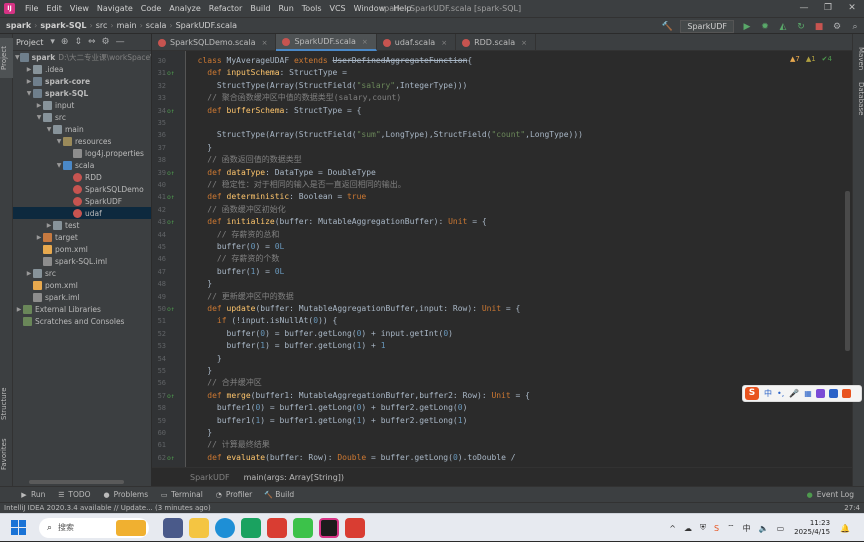 This screenshot has height=542, width=864. What do you see at coordinates (326, 42) in the screenshot?
I see `tab-sparkudf-scala: SparkUDF.scala ×` at bounding box center [326, 42].